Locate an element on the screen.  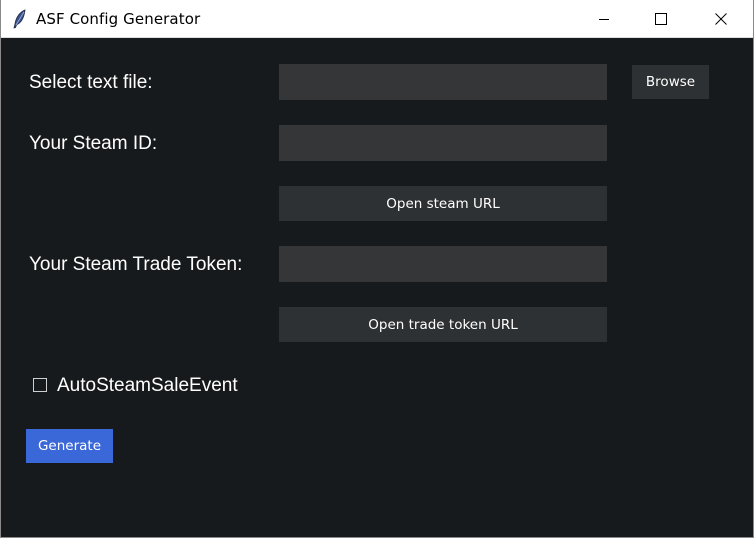
maximize-icon is located at coordinates (661, 19).